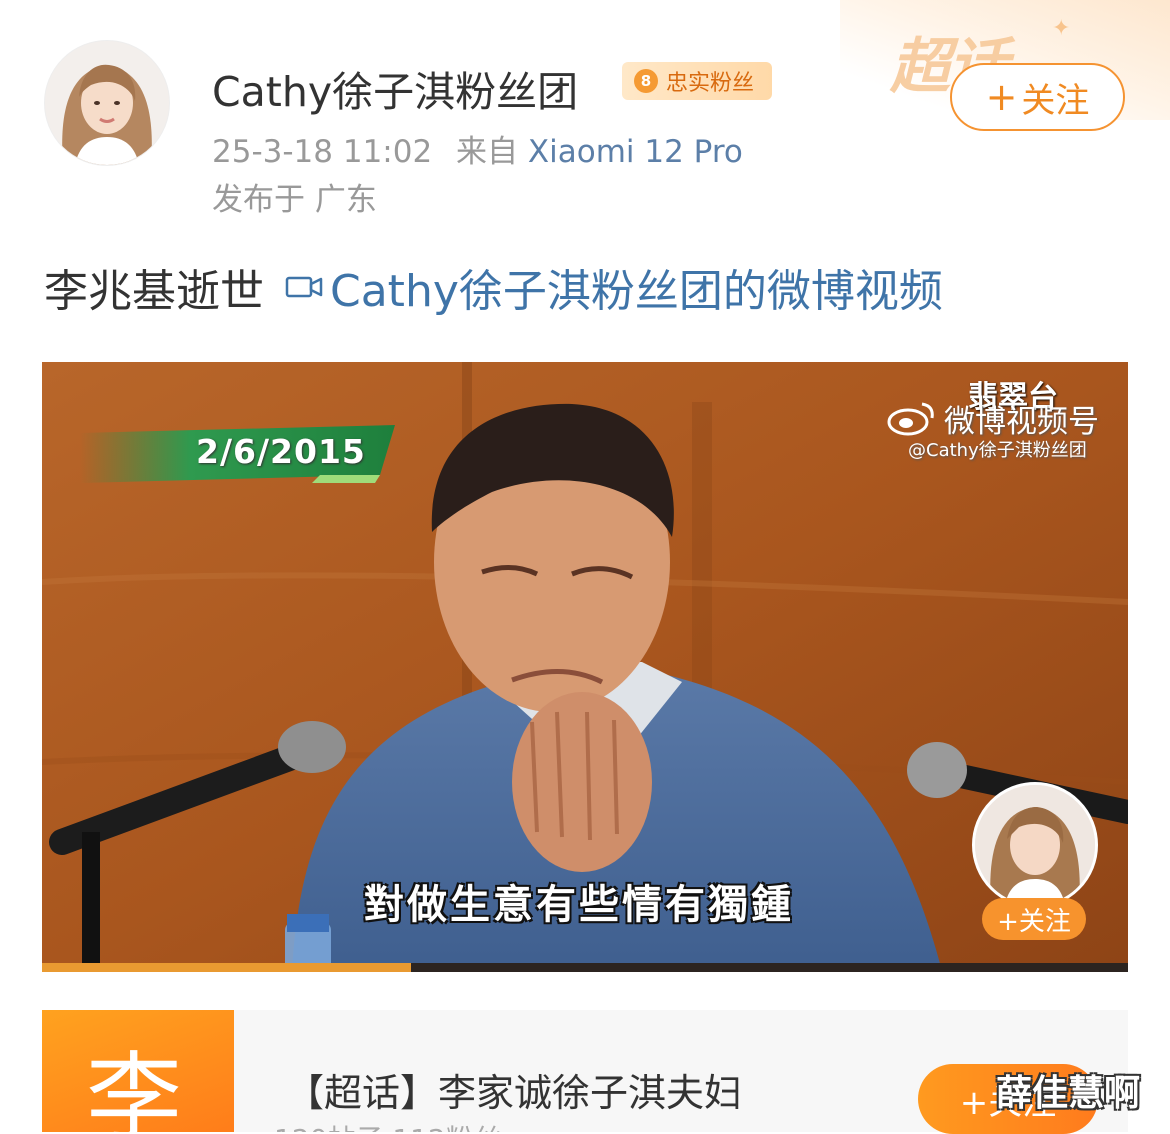 This screenshot has width=1170, height=1134. I want to click on topic-thumb-char: 李, so click(134, 1087).